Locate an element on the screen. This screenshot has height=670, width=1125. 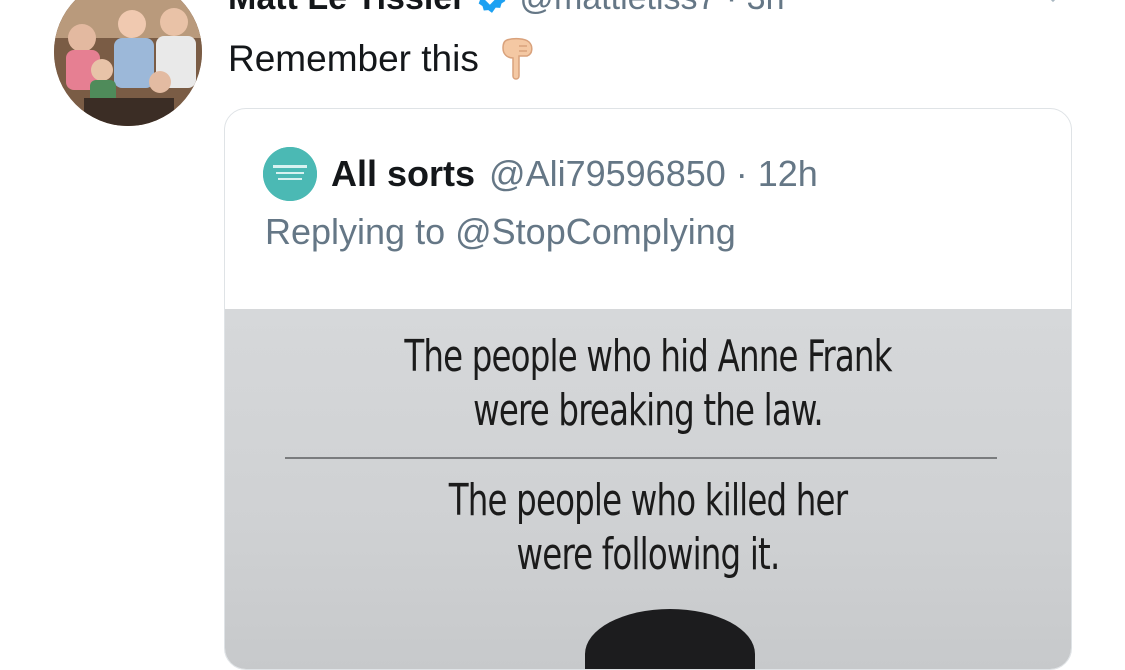
author-handle: @mattletiss7 · 3h is located at coordinates (651, 9).